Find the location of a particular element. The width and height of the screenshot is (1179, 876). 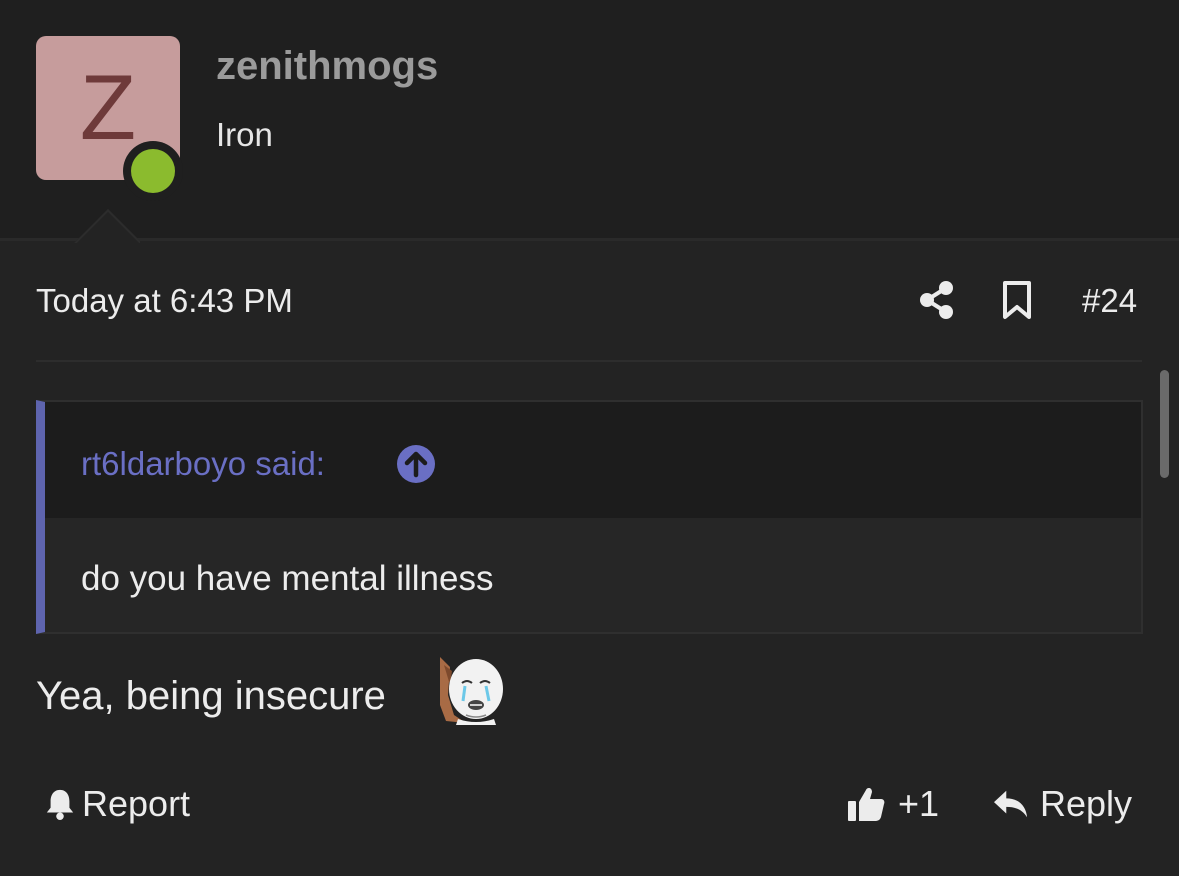

report-label: Report is located at coordinates (136, 803).